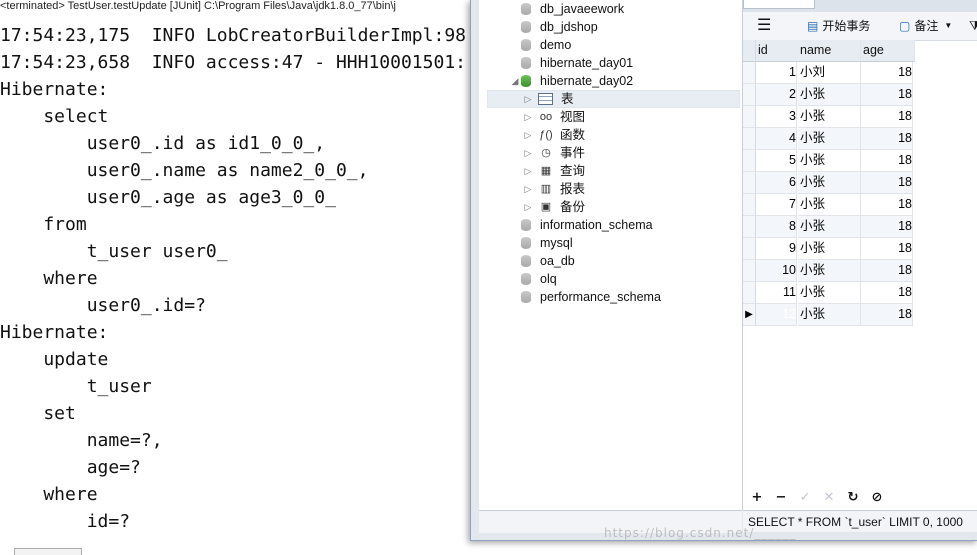 Image resolution: width=977 pixels, height=555 pixels. Describe the element at coordinates (776, 161) in the screenshot. I see `cell-id: 5` at that location.